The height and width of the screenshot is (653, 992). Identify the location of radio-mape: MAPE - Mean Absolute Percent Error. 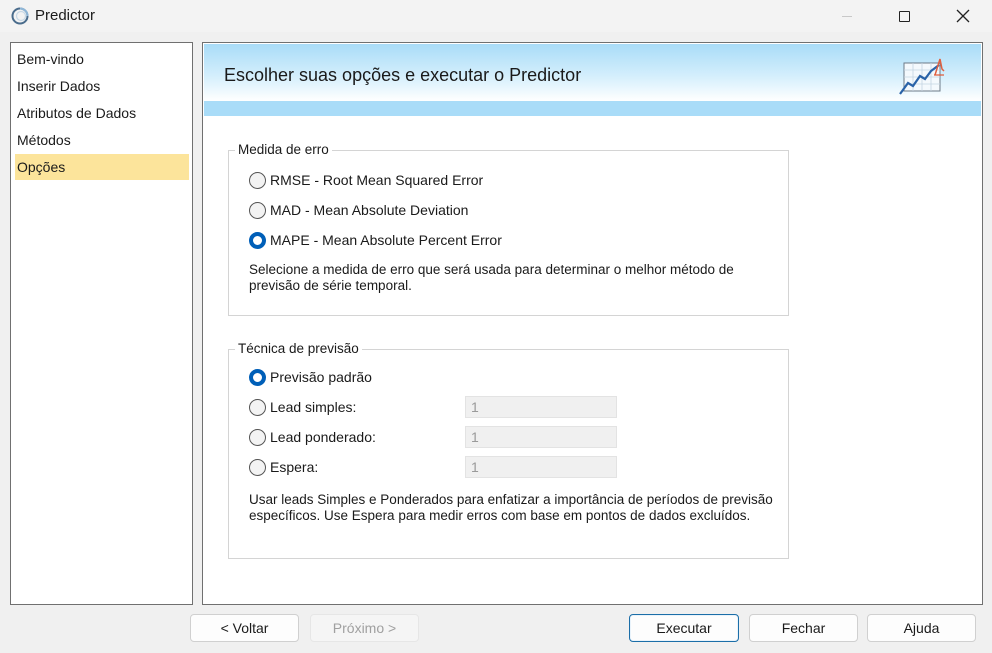
(375, 240).